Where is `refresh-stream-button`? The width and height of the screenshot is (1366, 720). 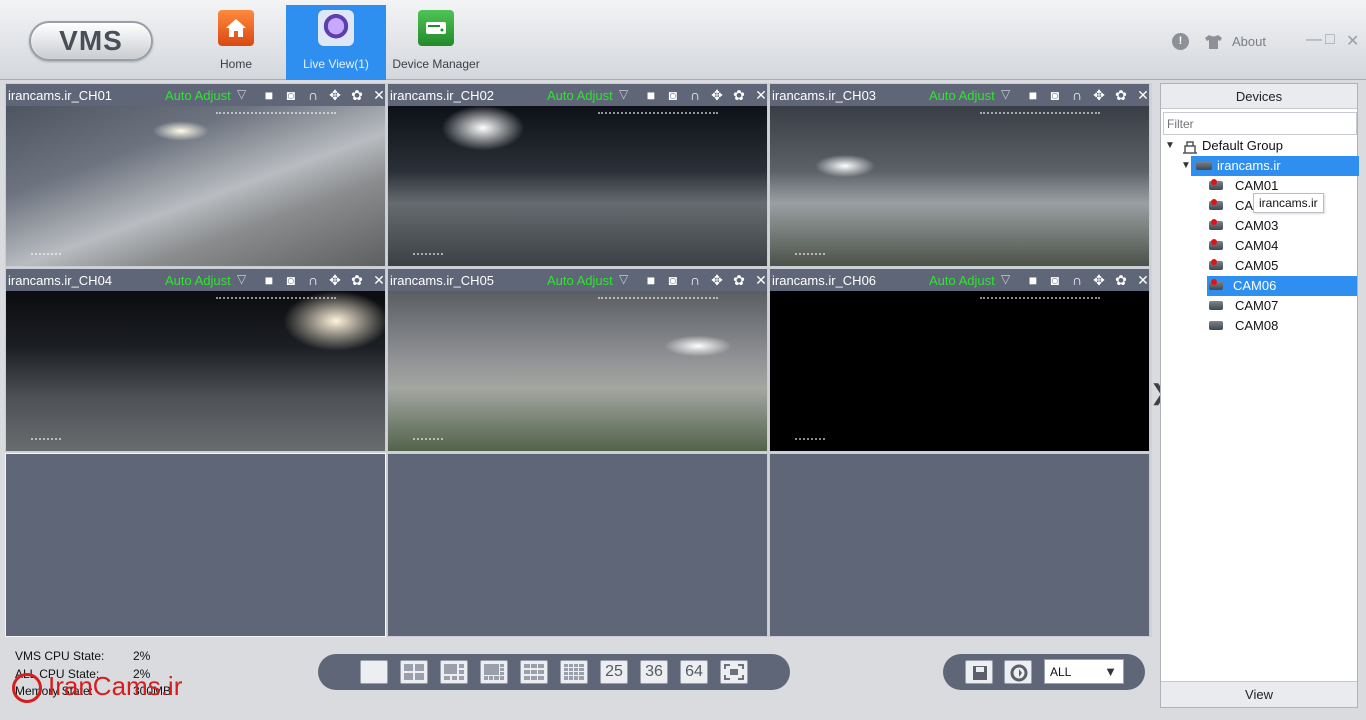
refresh-stream-button is located at coordinates (1018, 672).